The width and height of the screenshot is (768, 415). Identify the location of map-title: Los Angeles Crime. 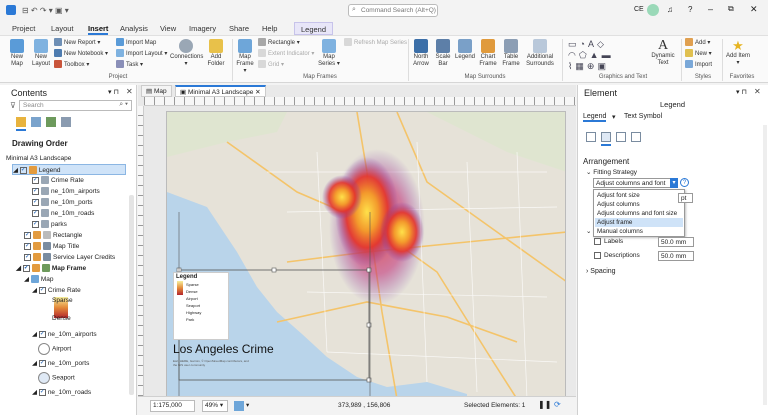
(223, 349).